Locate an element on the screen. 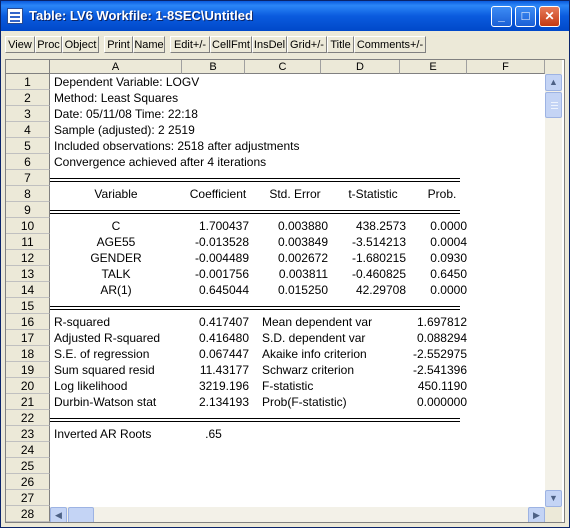  column-header-e: E is located at coordinates (433, 67).